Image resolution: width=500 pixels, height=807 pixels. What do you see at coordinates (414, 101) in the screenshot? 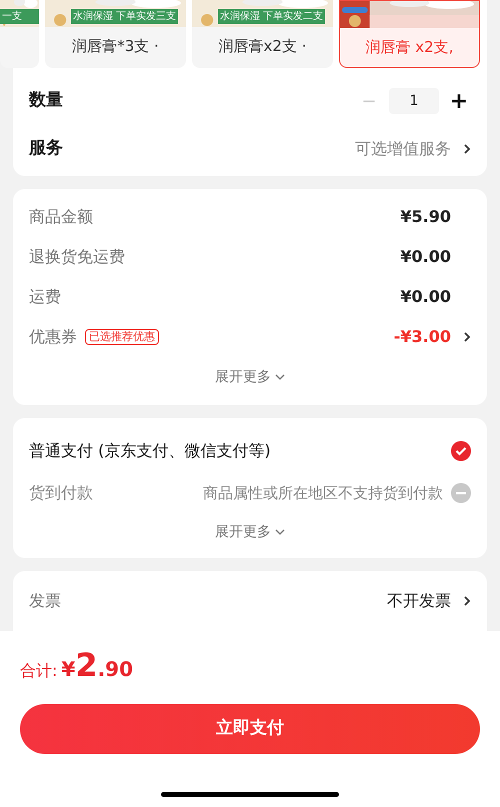
I see `quantity-field: 1` at bounding box center [414, 101].